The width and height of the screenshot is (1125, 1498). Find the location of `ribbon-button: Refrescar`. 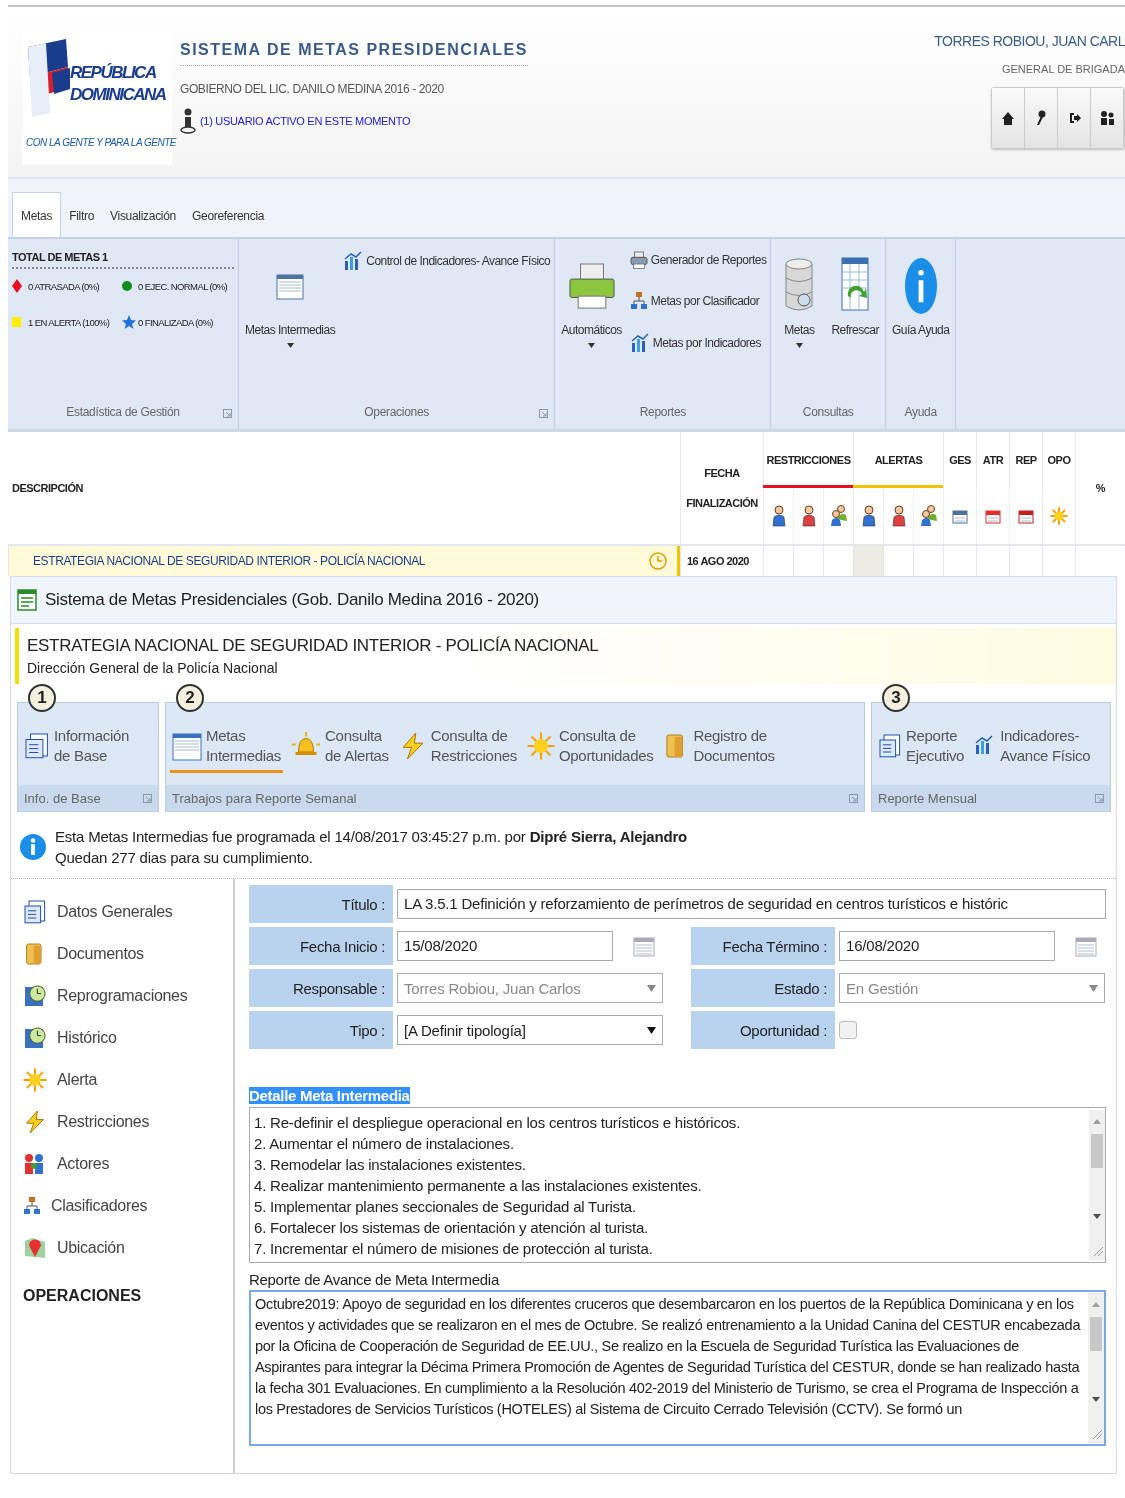

ribbon-button: Refrescar is located at coordinates (855, 298).